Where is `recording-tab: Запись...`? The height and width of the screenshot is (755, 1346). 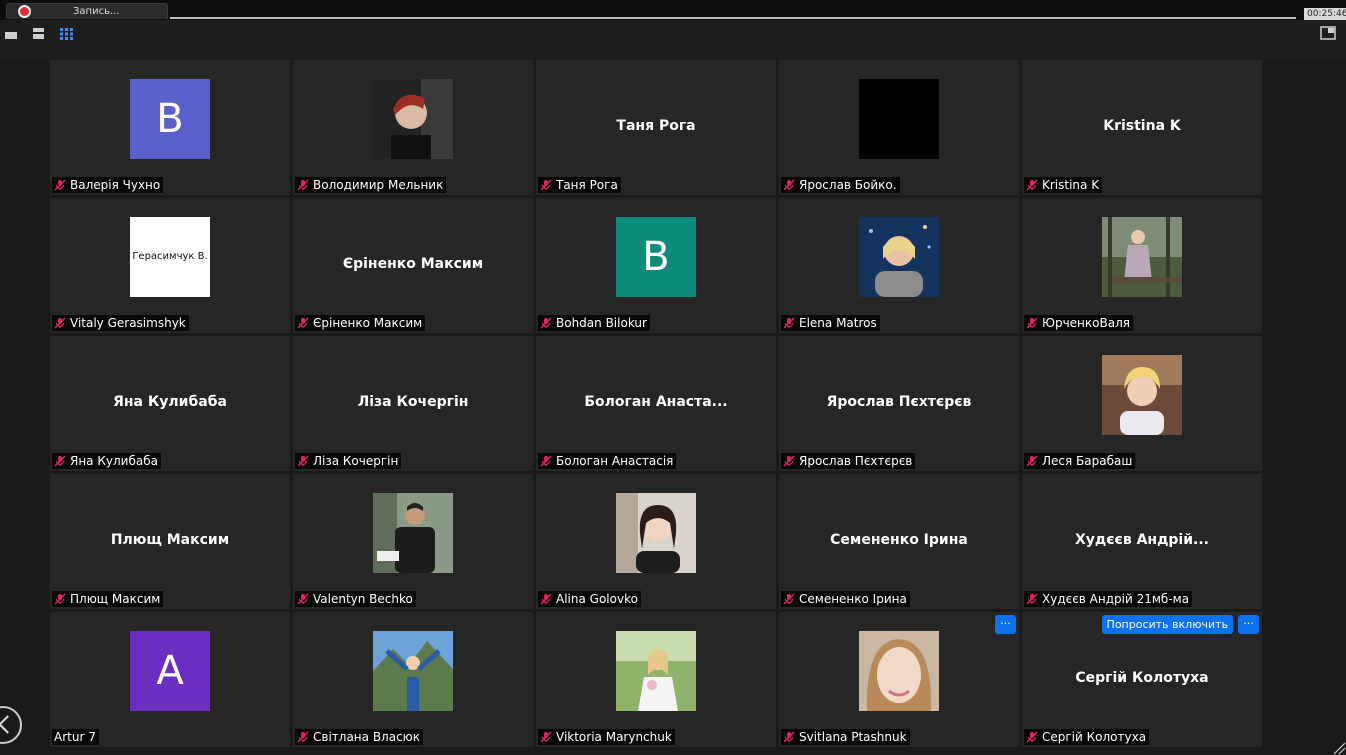 recording-tab: Запись... is located at coordinates (87, 11).